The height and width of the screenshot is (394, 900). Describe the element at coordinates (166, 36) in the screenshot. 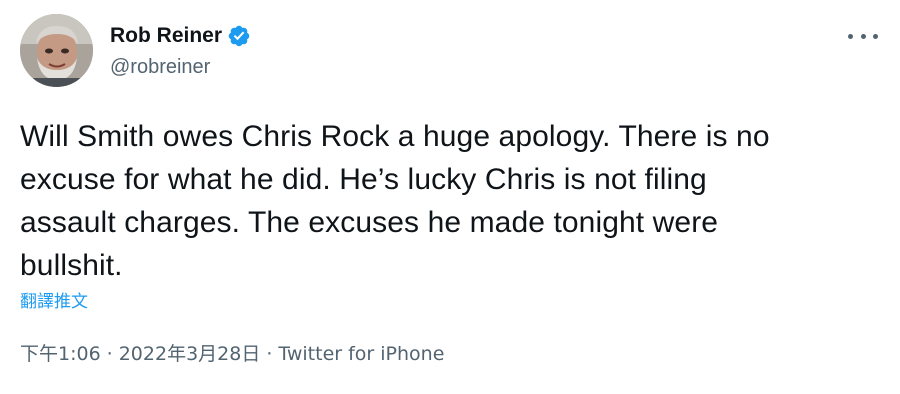

I see `display-name: Rob Reiner` at that location.